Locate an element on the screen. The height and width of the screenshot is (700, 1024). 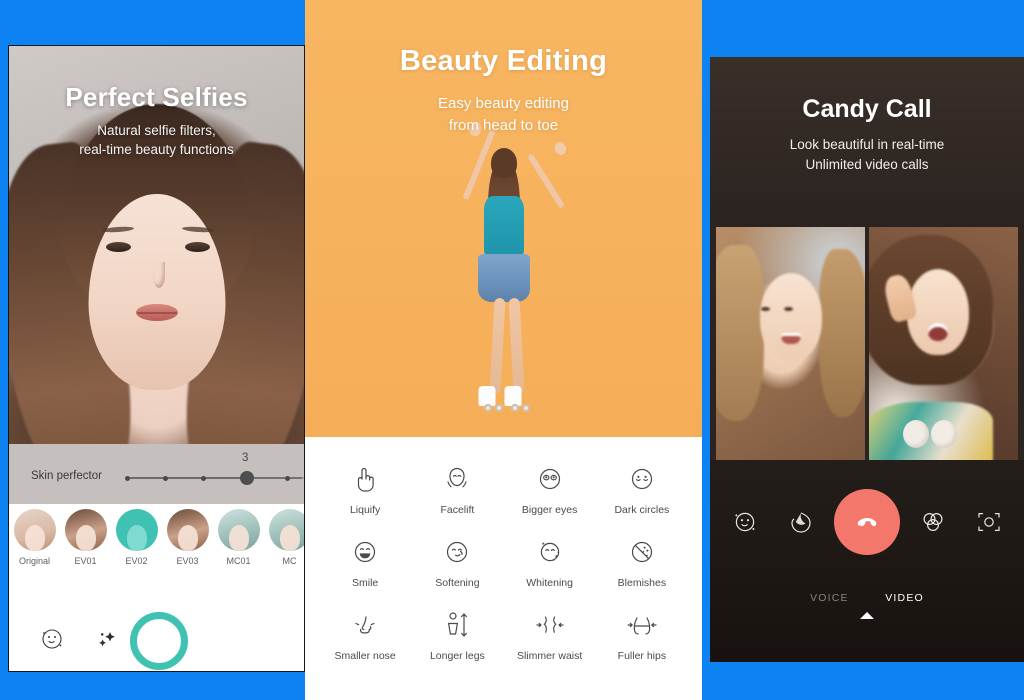
tool-longer-legs: Longer legs is located at coordinates (457, 629).